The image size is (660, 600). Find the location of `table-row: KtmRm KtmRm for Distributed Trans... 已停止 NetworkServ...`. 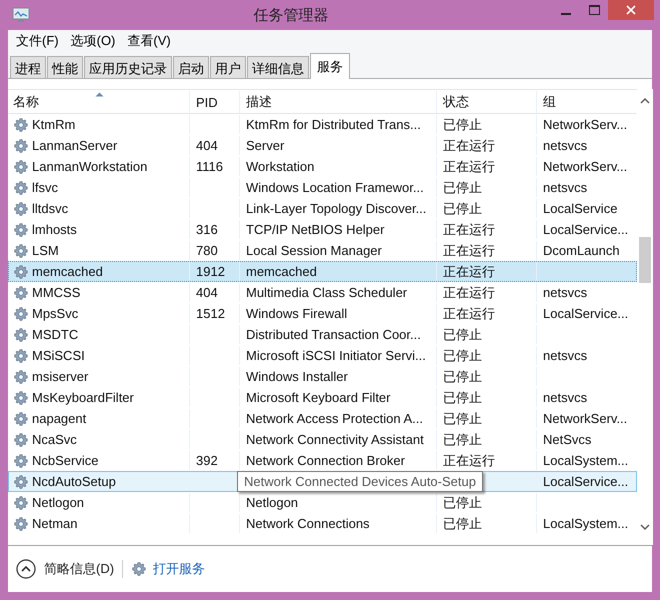

table-row: KtmRm KtmRm for Distributed Trans... 已停止 NetworkServ... is located at coordinates (322, 124).